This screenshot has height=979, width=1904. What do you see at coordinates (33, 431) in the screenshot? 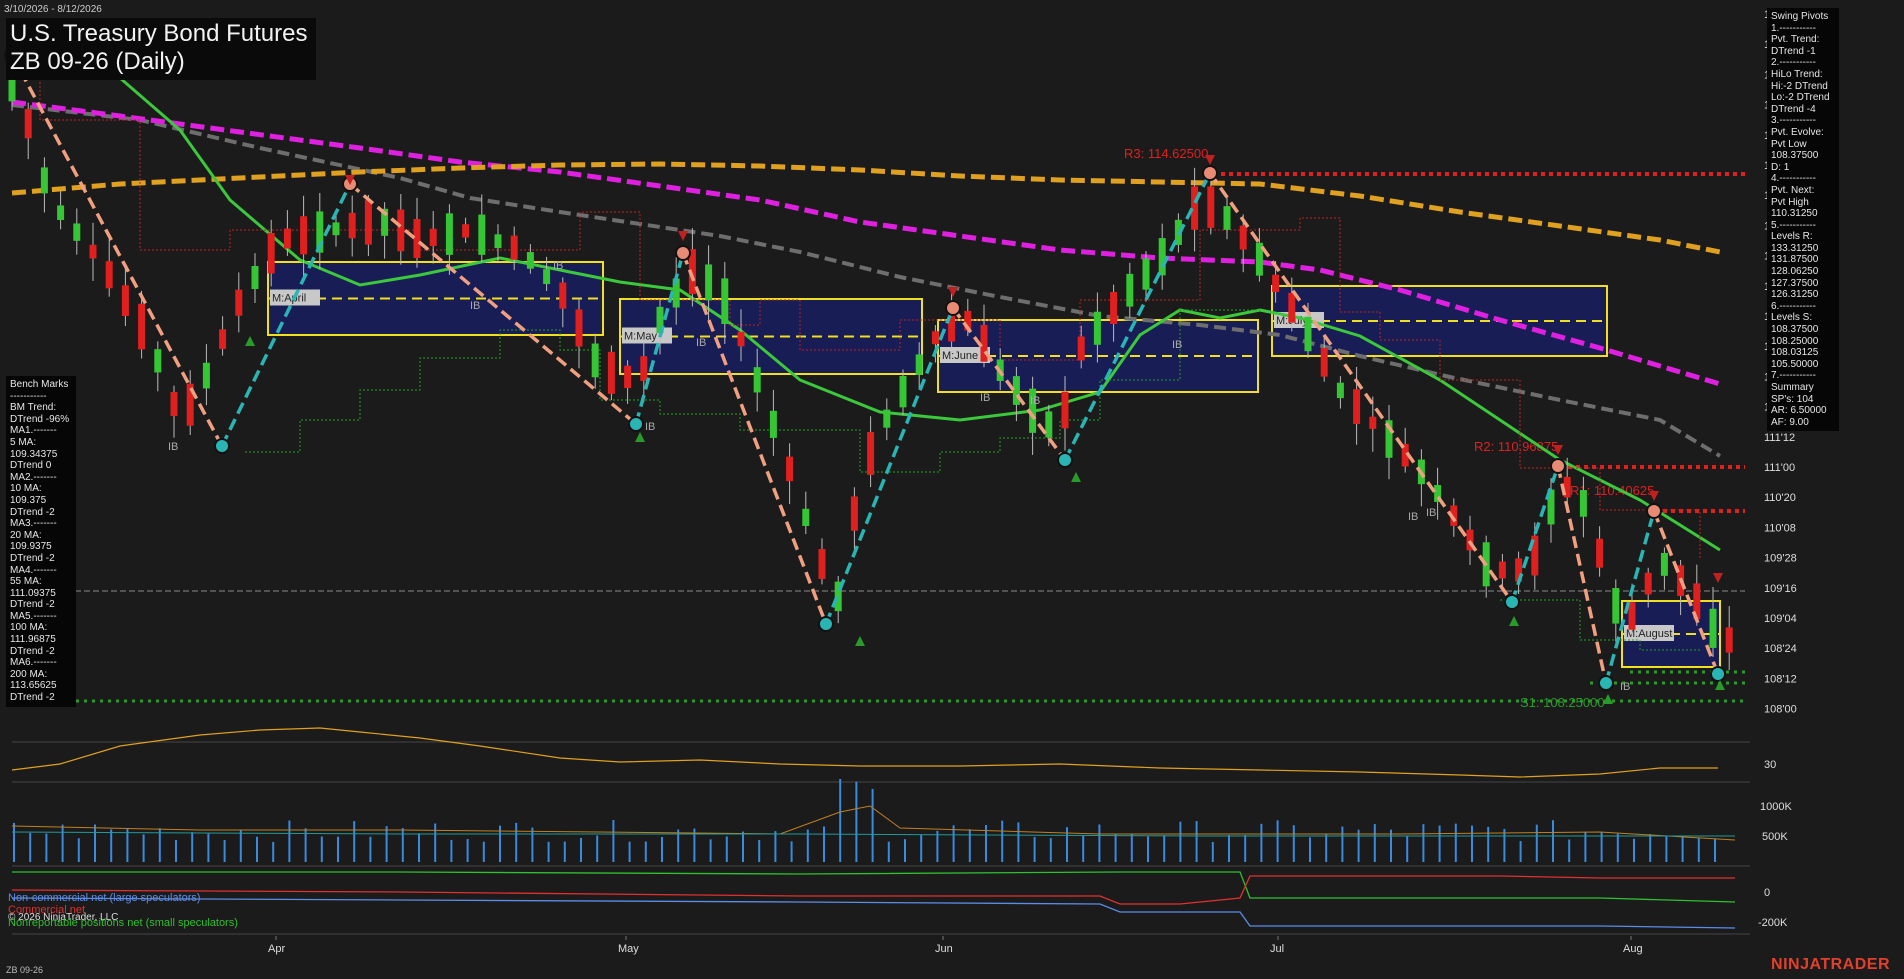
I see `bench-mark-line: MA1.-------` at bounding box center [33, 431].